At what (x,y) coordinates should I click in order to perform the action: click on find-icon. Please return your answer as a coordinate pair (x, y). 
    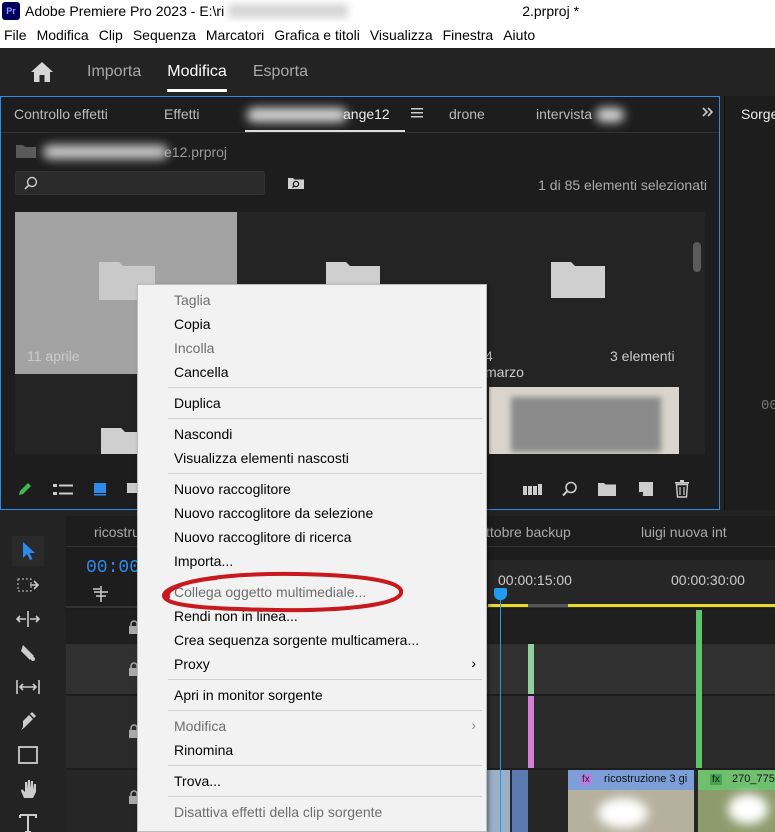
    Looking at the image, I should click on (570, 490).